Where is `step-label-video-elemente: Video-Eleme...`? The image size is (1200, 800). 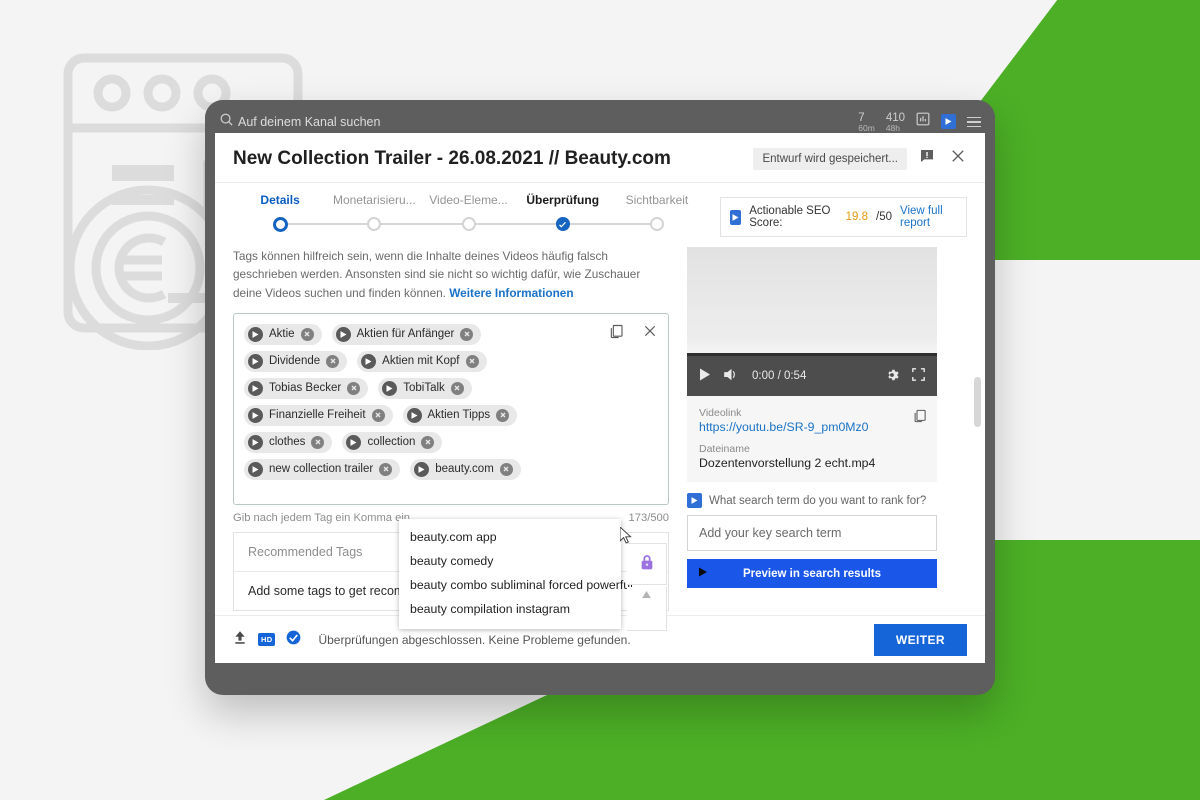 step-label-video-elemente: Video-Eleme... is located at coordinates (468, 200).